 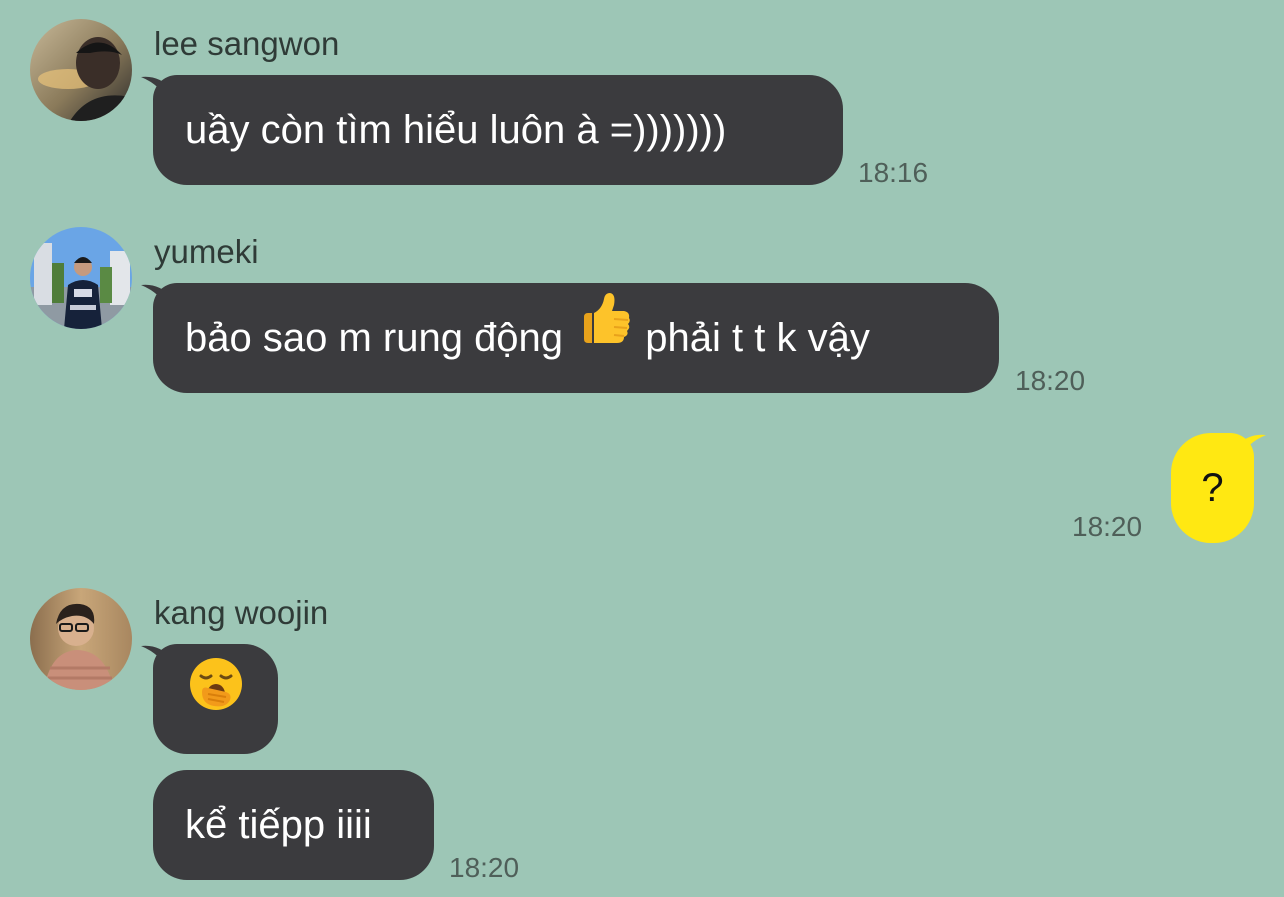 What do you see at coordinates (604, 336) in the screenshot?
I see `thumbs-up-icon` at bounding box center [604, 336].